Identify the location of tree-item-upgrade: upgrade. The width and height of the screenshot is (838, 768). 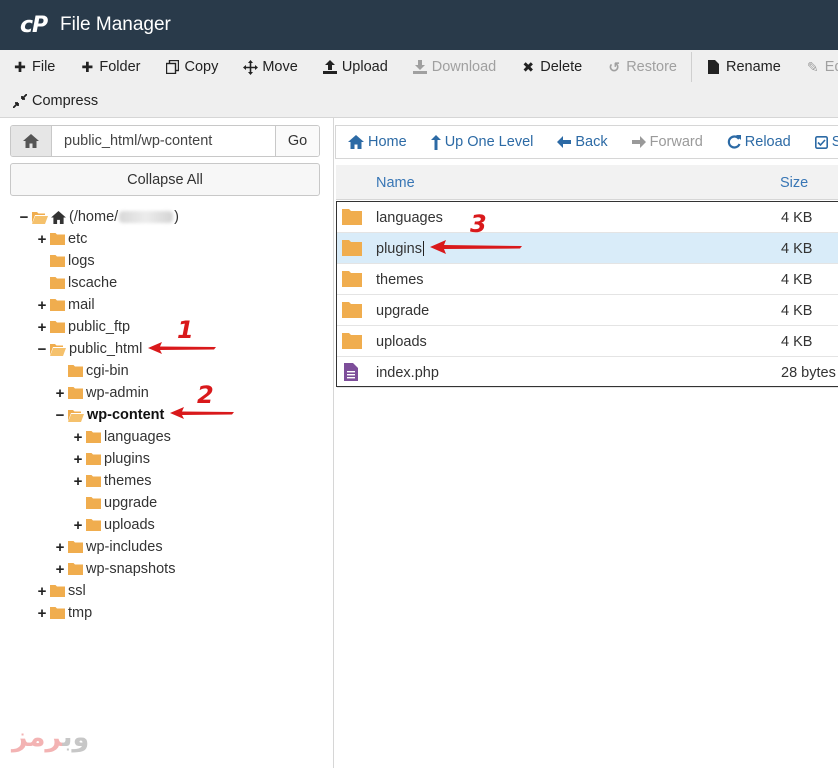
(121, 503).